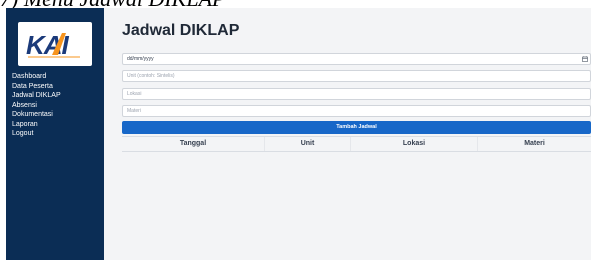 The image size is (591, 260). What do you see at coordinates (55, 77) in the screenshot?
I see `sidebar-item-dashboard: Dashboard` at bounding box center [55, 77].